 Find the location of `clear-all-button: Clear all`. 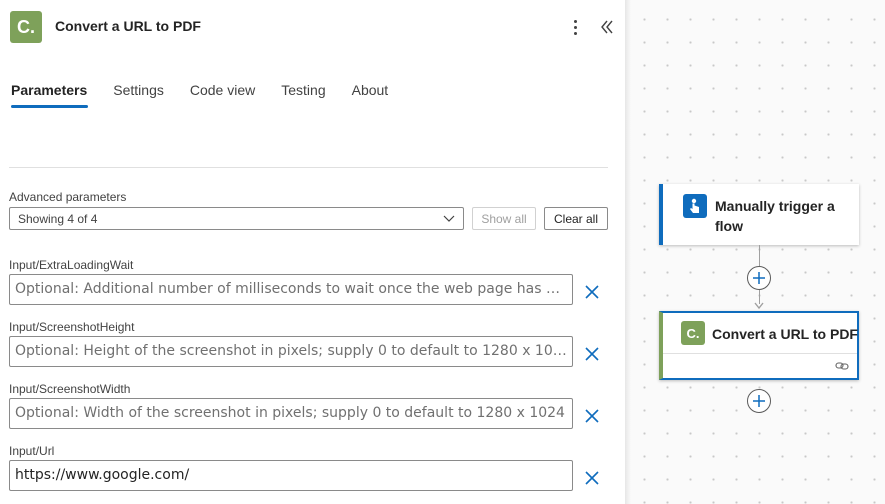

clear-all-button: Clear all is located at coordinates (576, 218).